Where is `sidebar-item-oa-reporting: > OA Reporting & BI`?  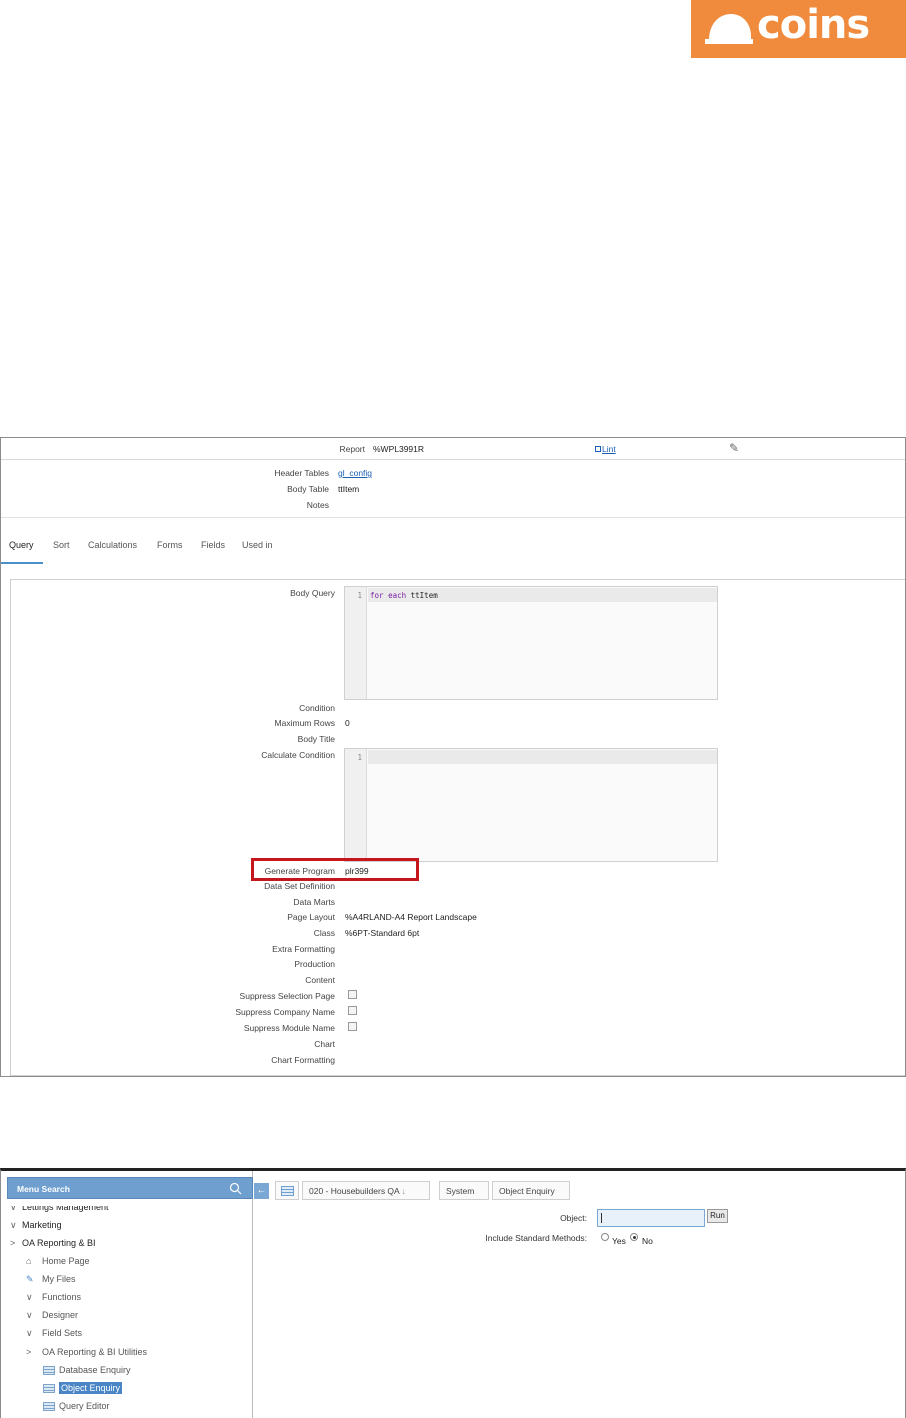
sidebar-item-oa-reporting: > OA Reporting & BI is located at coordinates (53, 1243).